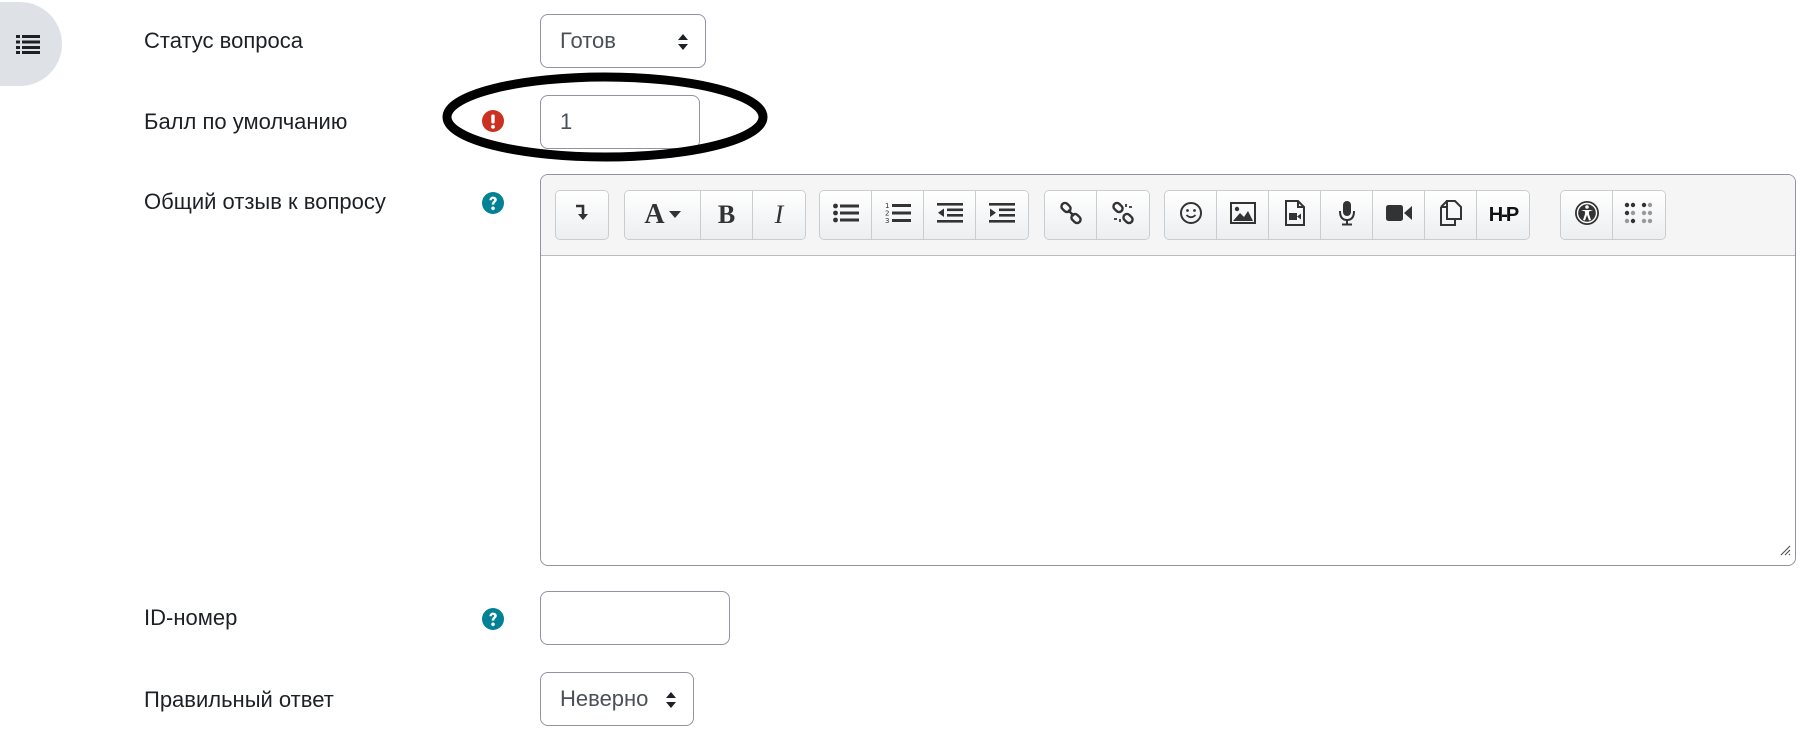 The width and height of the screenshot is (1800, 740). Describe the element at coordinates (1785, 552) in the screenshot. I see `resize-grip-icon` at that location.